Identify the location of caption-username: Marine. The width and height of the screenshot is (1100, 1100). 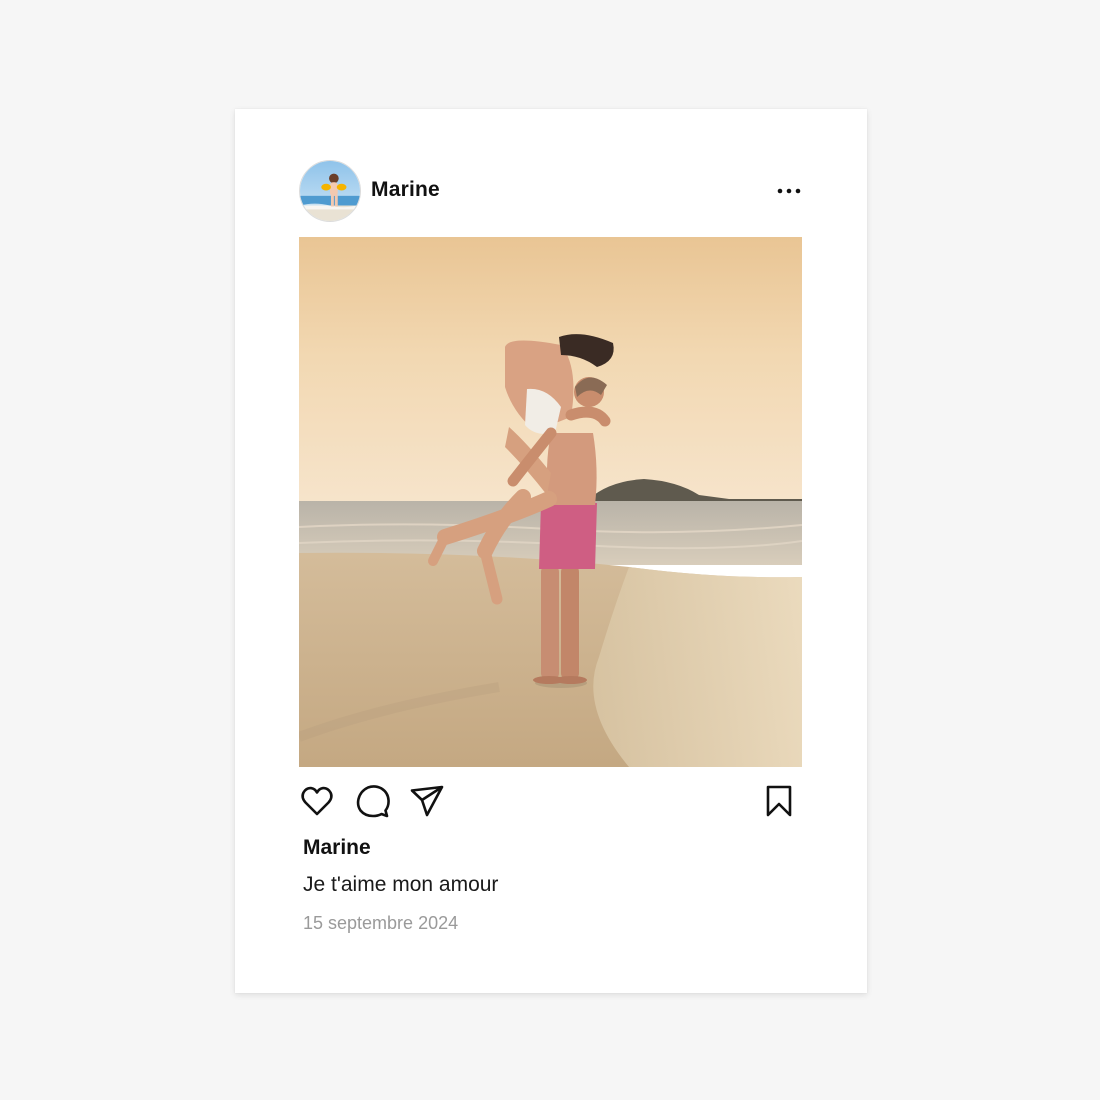
(337, 848).